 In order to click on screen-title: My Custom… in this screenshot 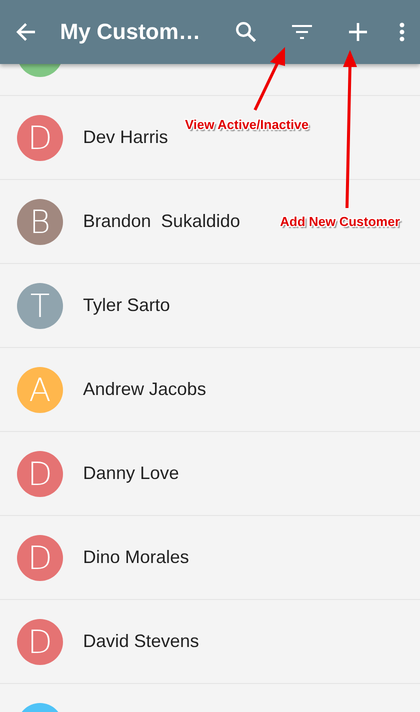, I will do `click(131, 32)`.